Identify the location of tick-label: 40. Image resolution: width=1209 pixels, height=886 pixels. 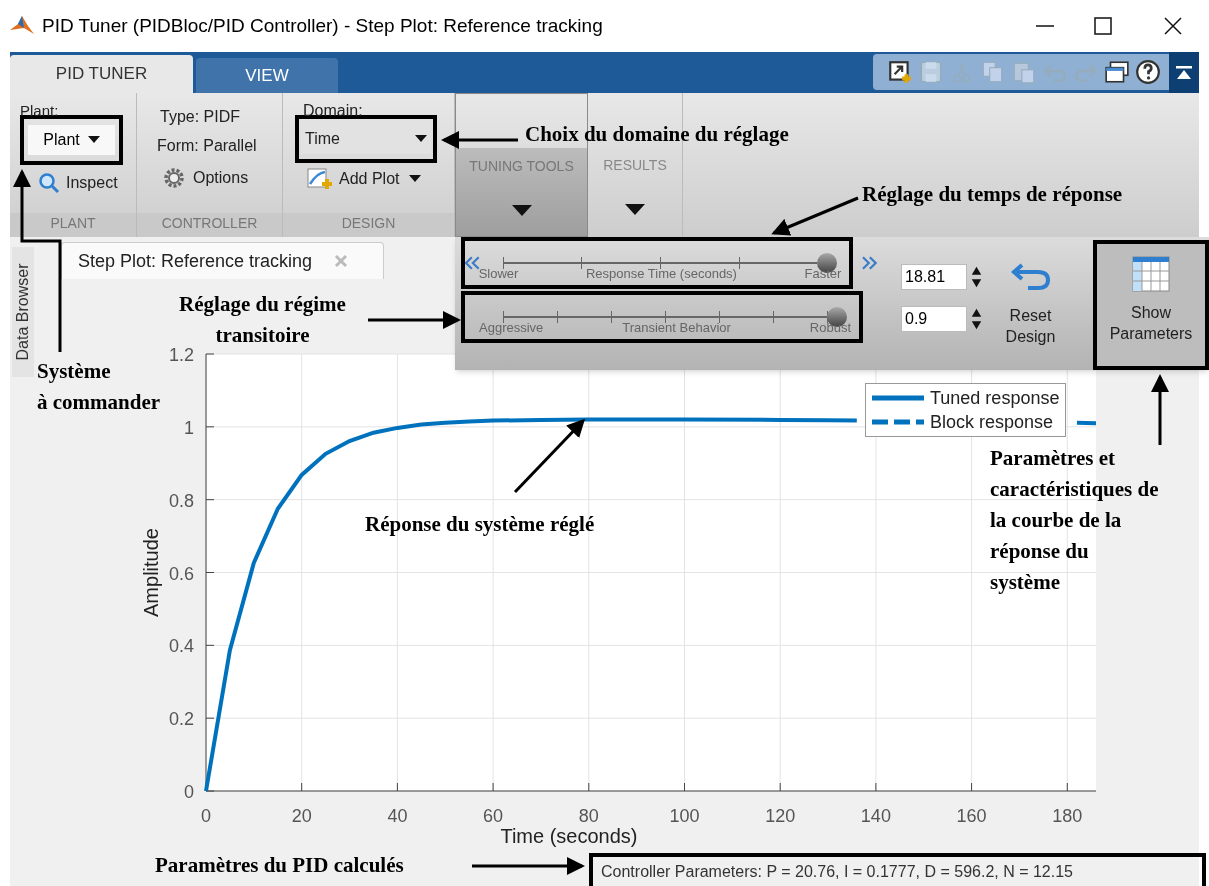
(397, 816).